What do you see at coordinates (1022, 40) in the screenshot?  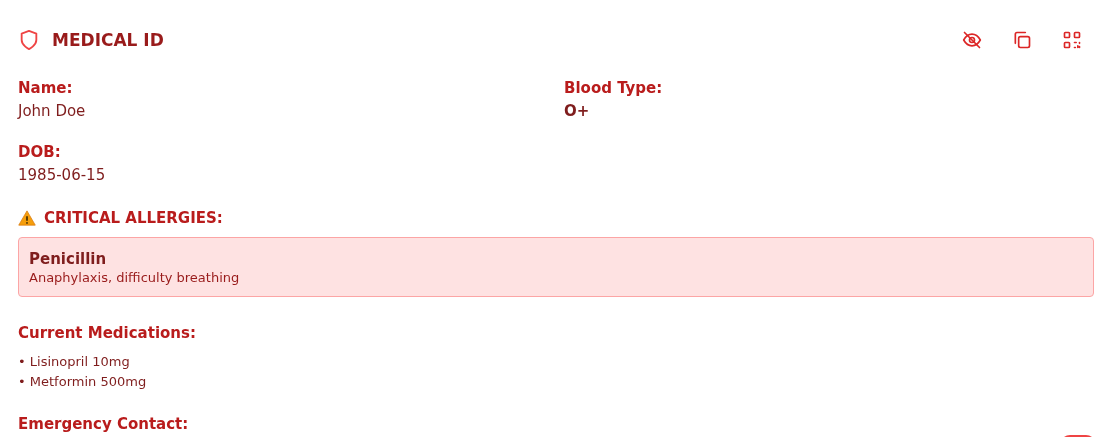 I see `copy-icon` at bounding box center [1022, 40].